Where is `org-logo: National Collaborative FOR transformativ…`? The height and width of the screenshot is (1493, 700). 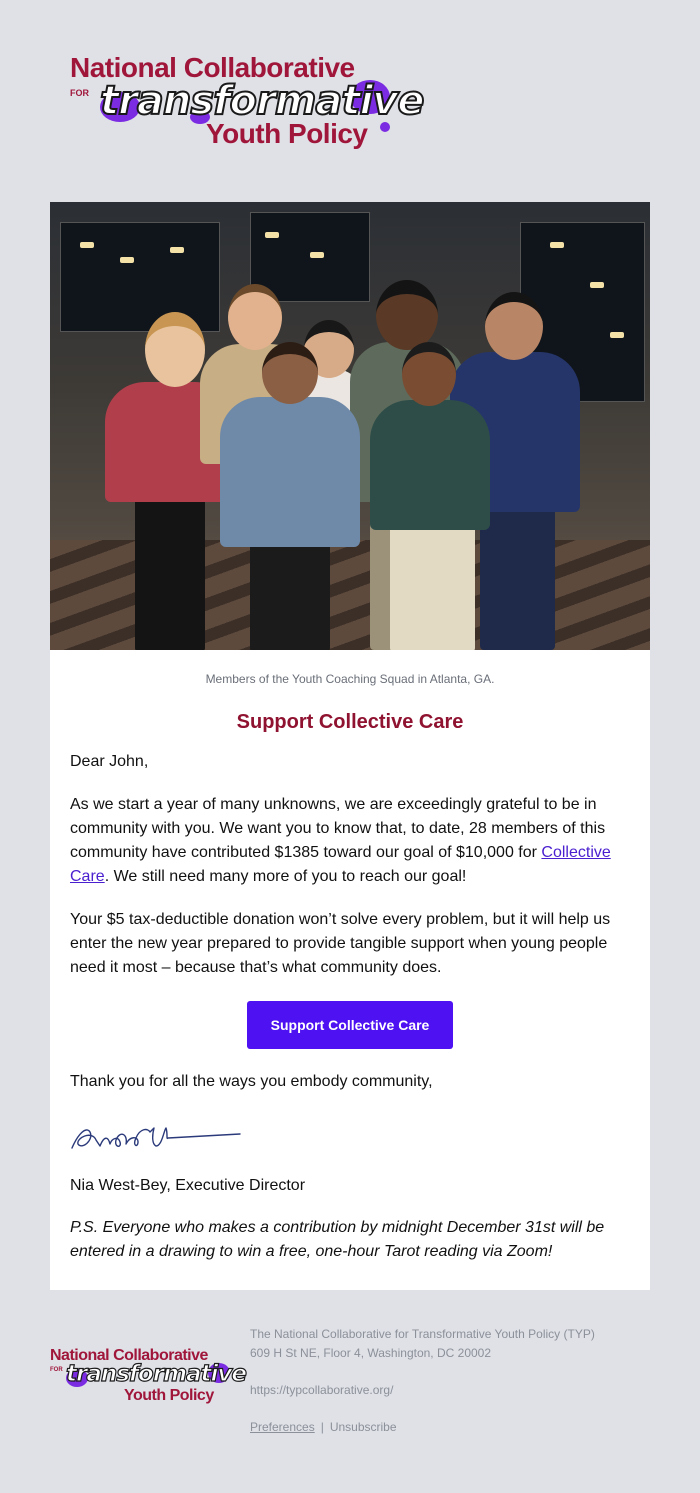 org-logo: National Collaborative FOR transformativ… is located at coordinates (247, 104).